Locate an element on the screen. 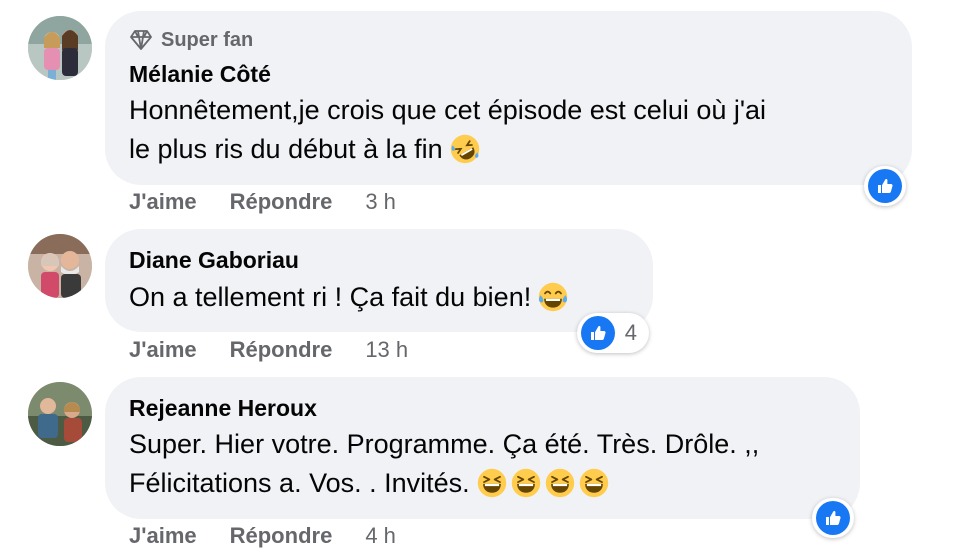 The image size is (966, 558). comment-author: Mélanie Côté is located at coordinates (200, 74).